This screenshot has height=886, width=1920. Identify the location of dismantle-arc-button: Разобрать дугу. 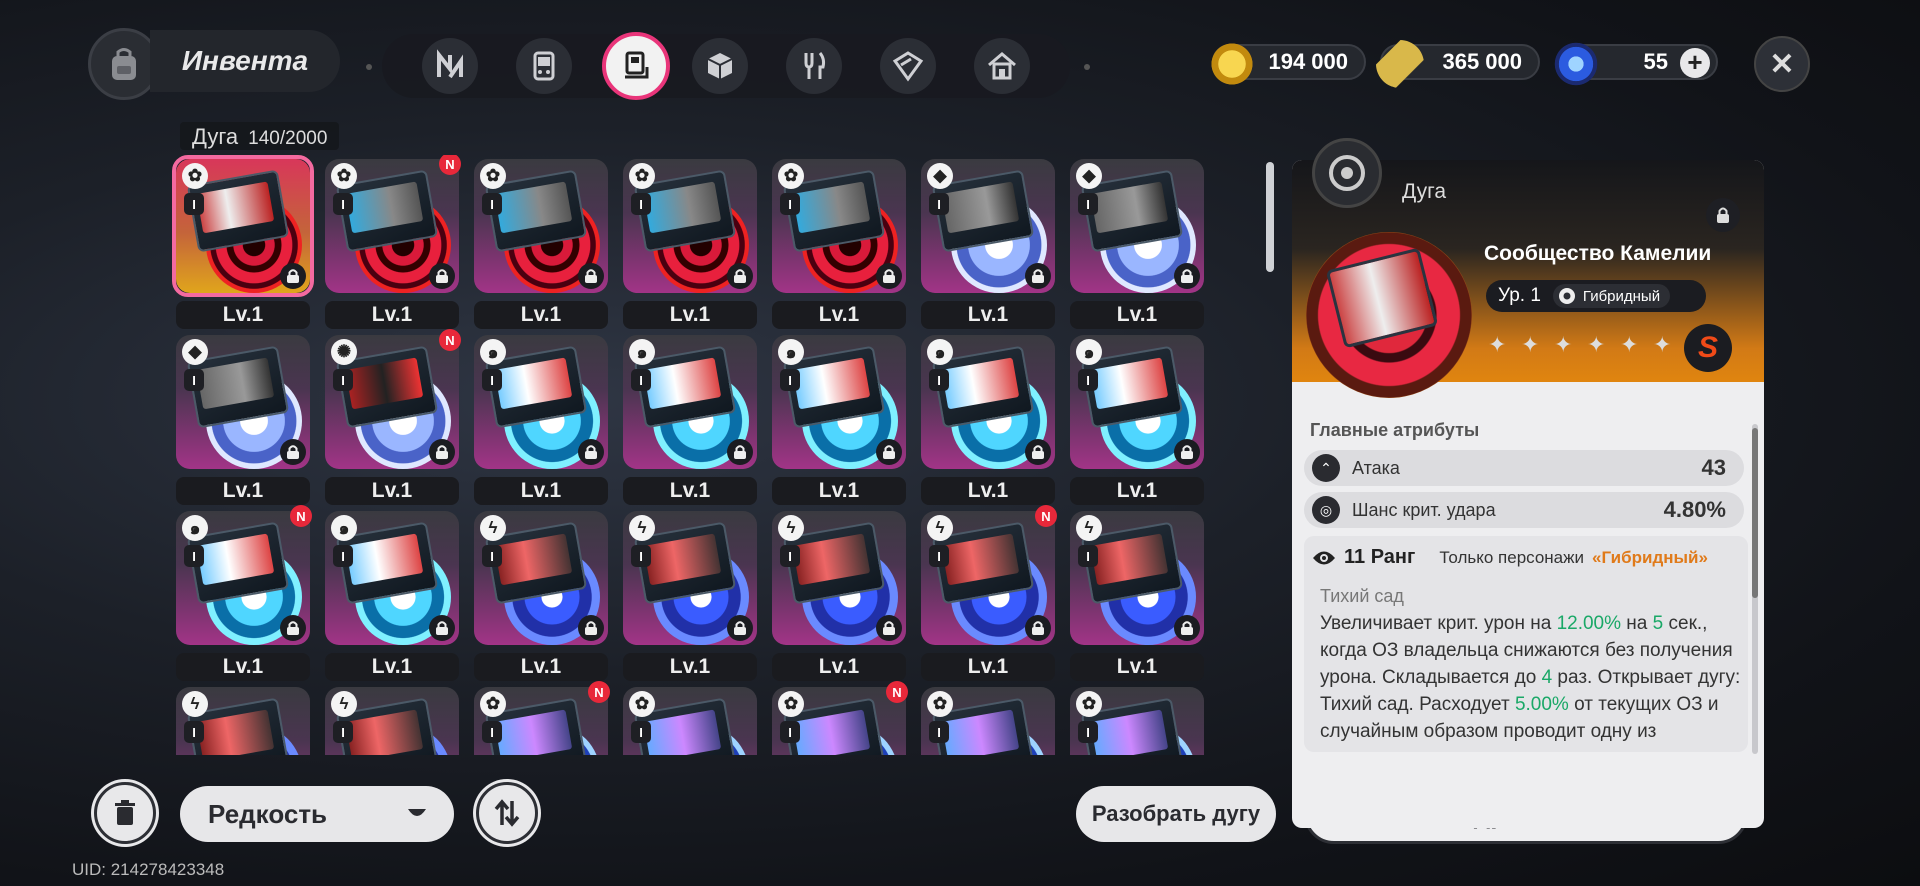
(1176, 814).